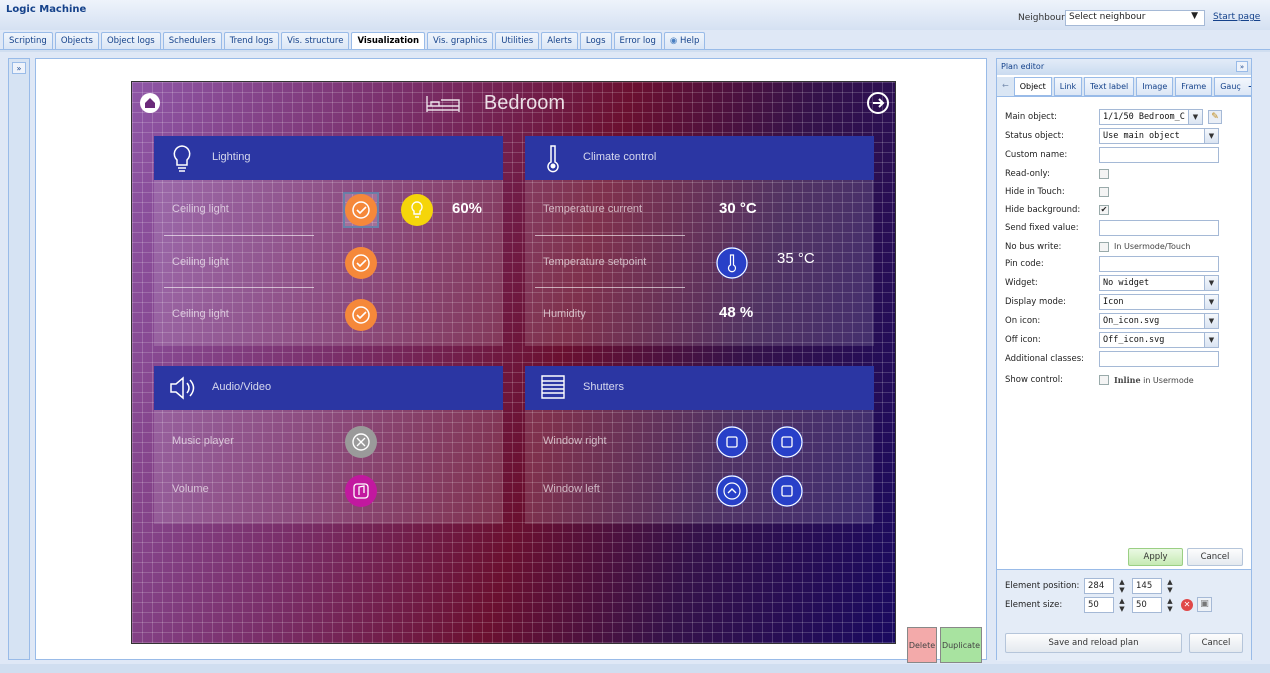 The width and height of the screenshot is (1270, 673). I want to click on lock-icon: ▣, so click(1204, 604).